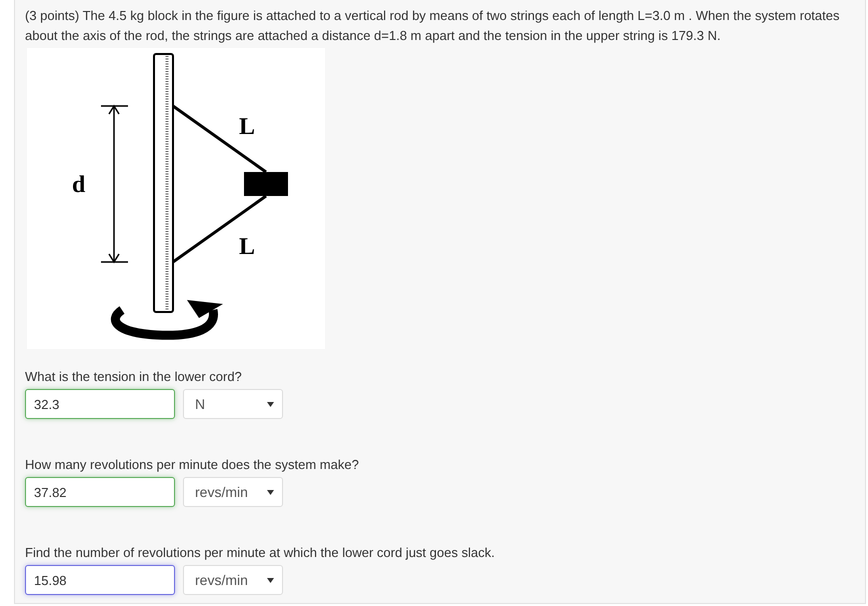 The height and width of the screenshot is (606, 868). I want to click on distance-label: d, so click(79, 185).